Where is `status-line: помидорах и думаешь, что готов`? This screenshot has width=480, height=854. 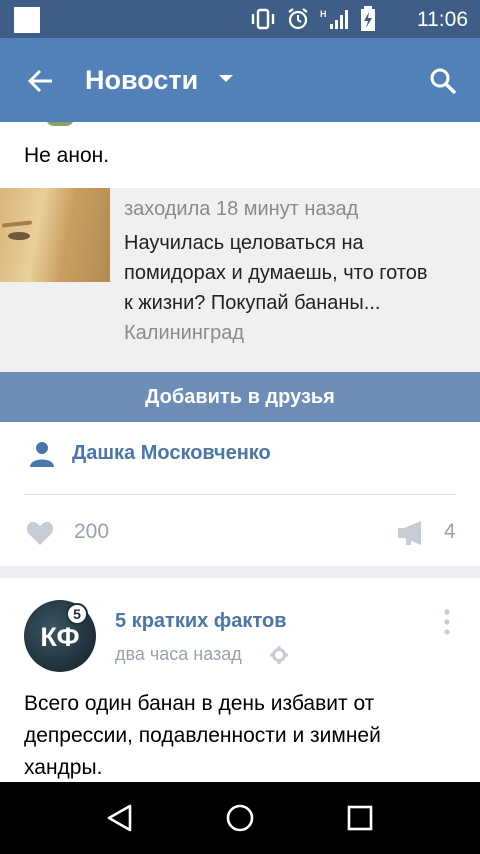
status-line: помидорах и думаешь, что готов is located at coordinates (276, 273).